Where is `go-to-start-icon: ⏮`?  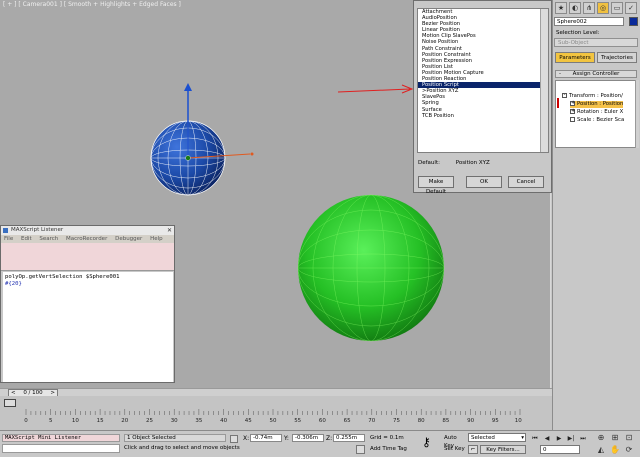
go-to-start-icon: ⏮ is located at coordinates (535, 438).